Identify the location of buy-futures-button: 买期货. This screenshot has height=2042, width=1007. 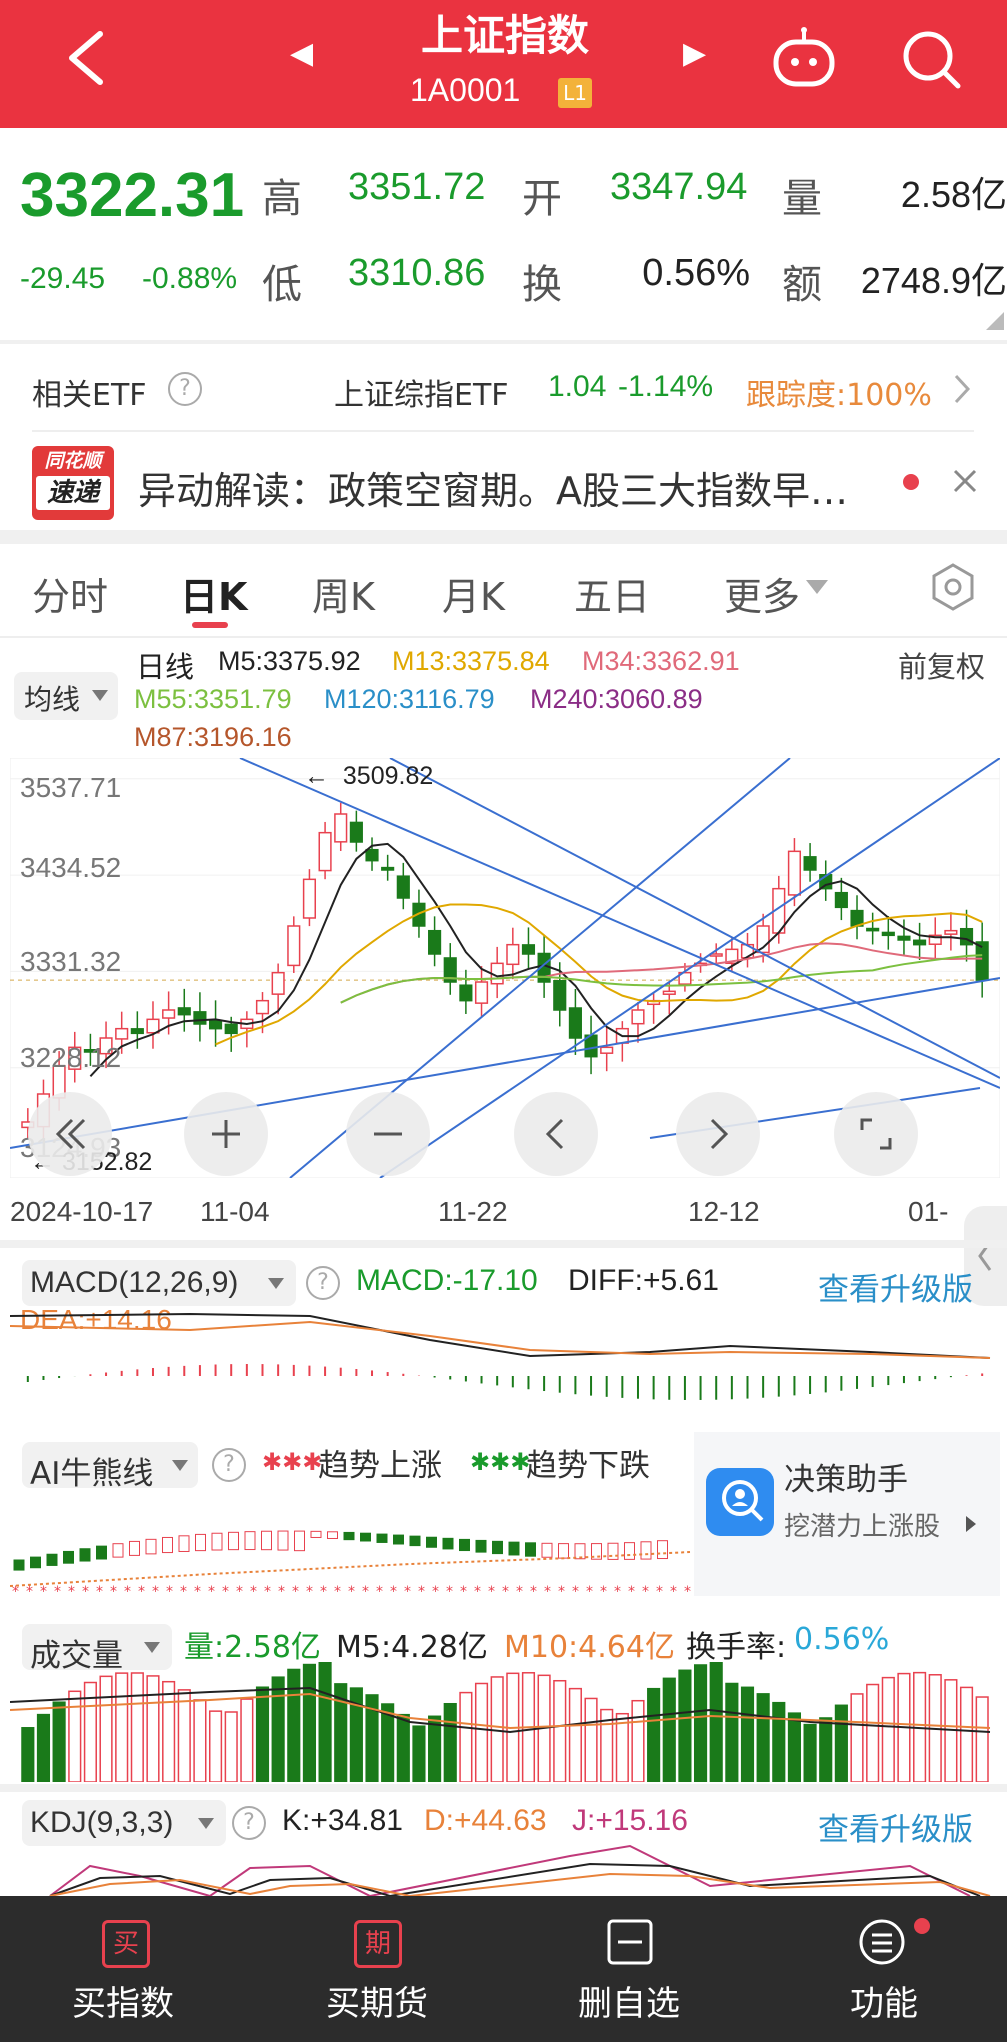
(377, 2000).